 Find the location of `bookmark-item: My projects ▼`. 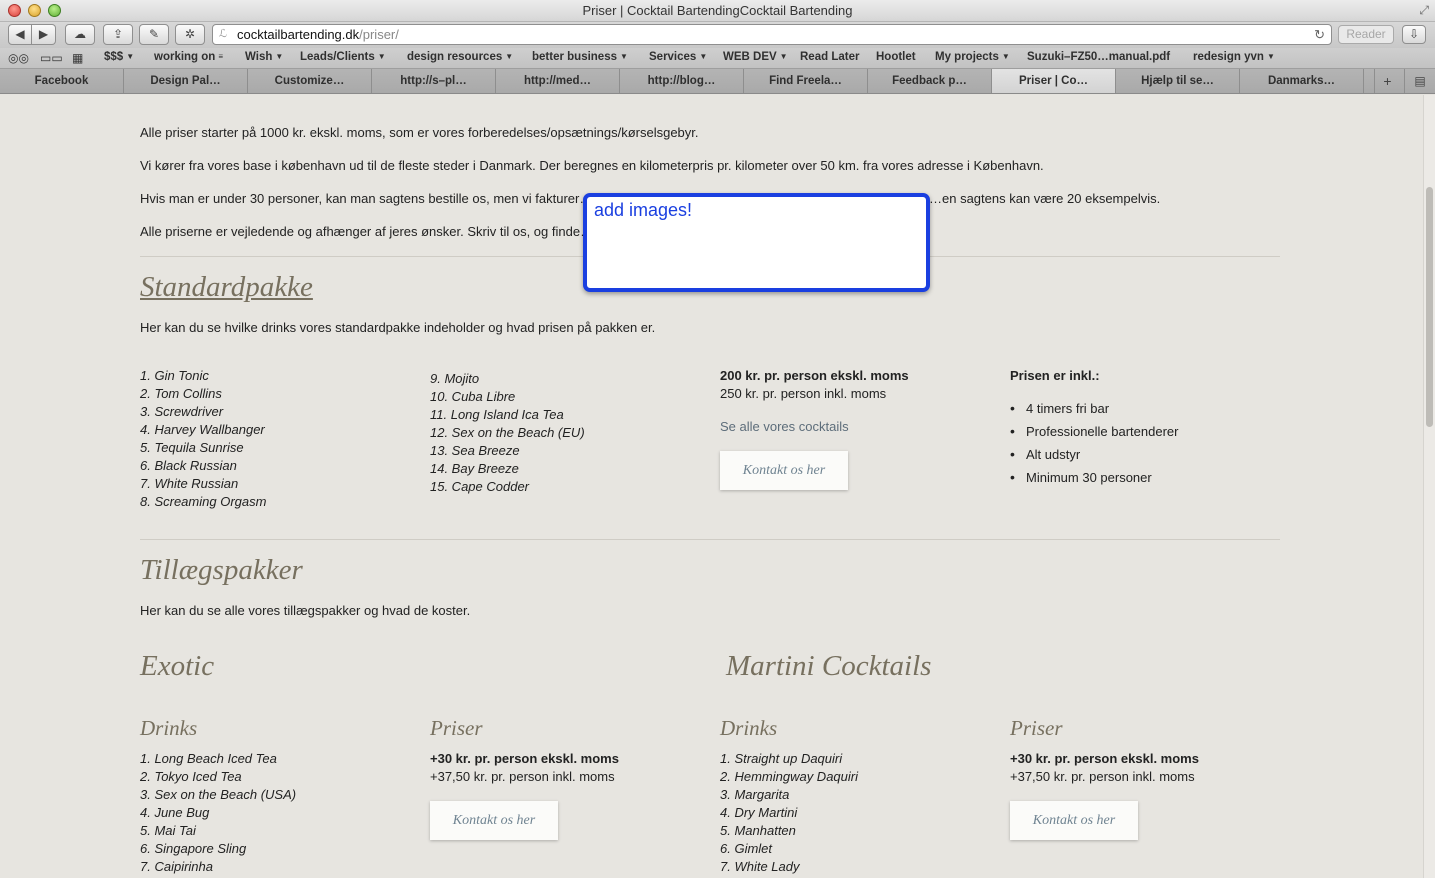

bookmark-item: My projects ▼ is located at coordinates (972, 57).